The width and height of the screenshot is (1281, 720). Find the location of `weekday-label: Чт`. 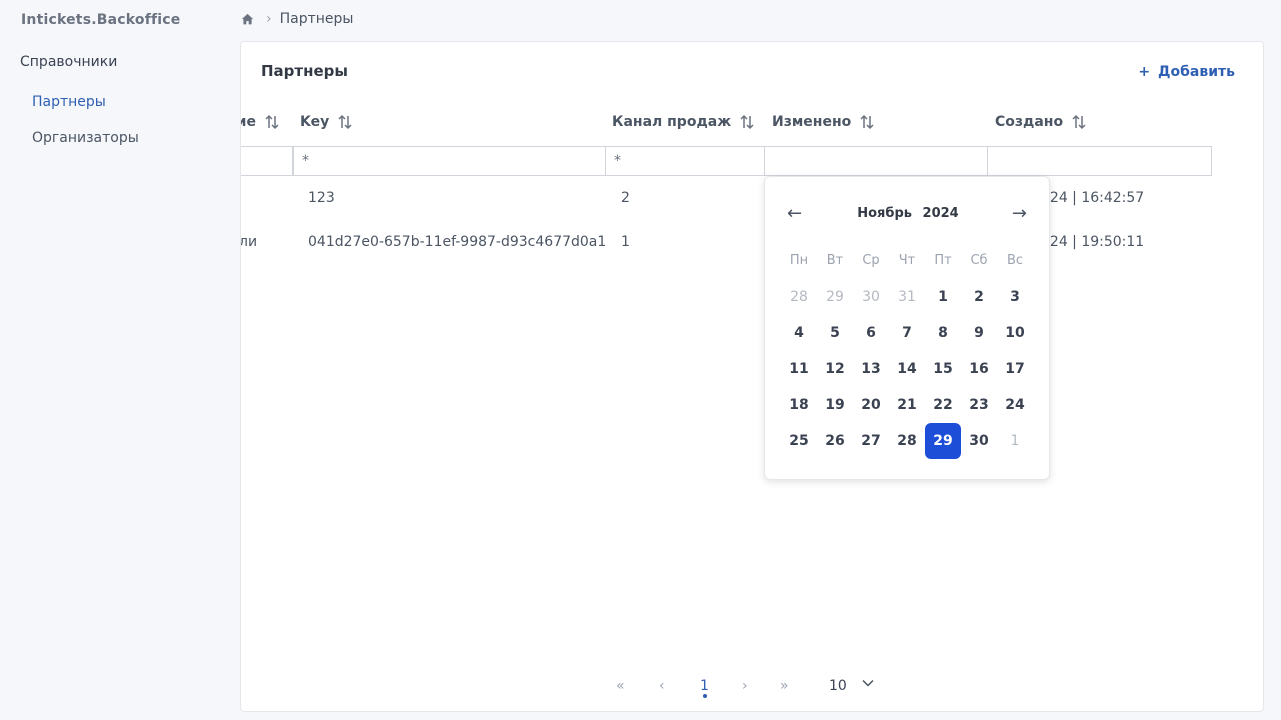

weekday-label: Чт is located at coordinates (907, 260).